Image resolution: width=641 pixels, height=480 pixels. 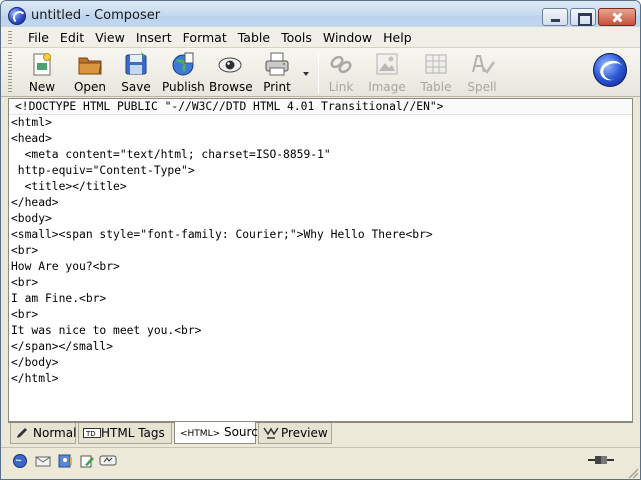 What do you see at coordinates (296, 37) in the screenshot?
I see `menu-tools: Tools` at bounding box center [296, 37].